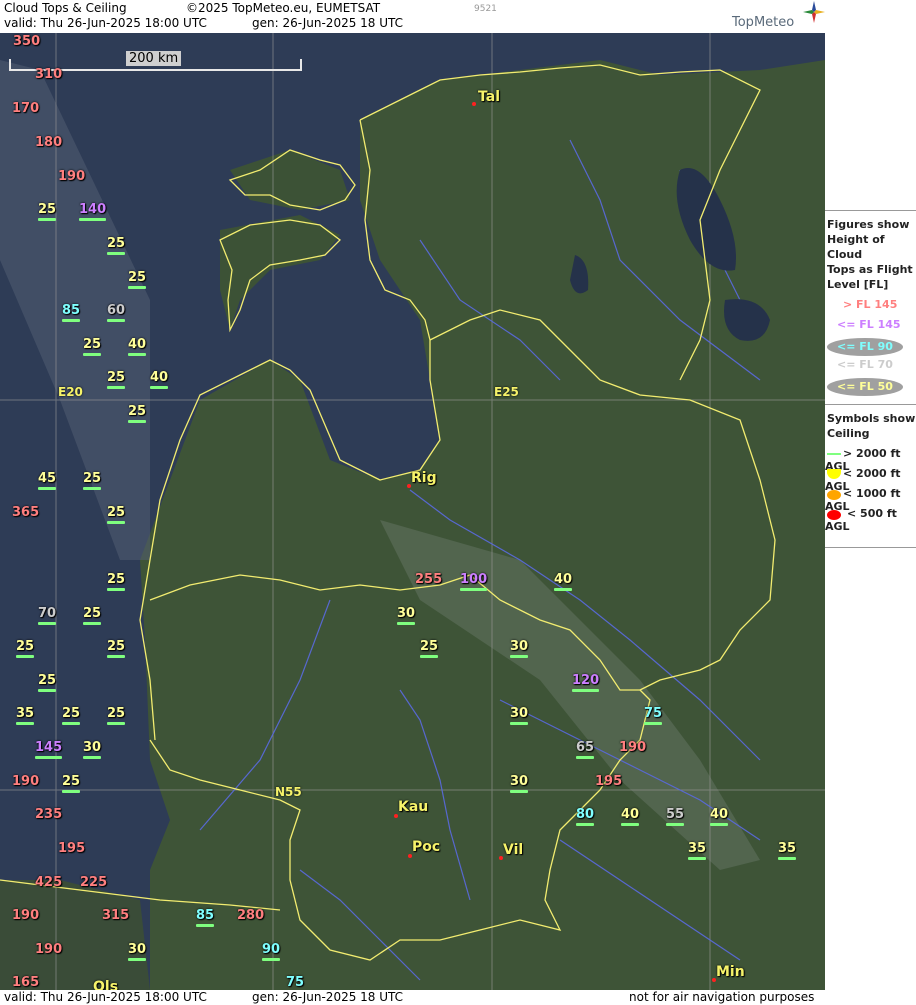  Describe the element at coordinates (863, 480) in the screenshot. I see `legend-ceiling-lt2000: < 2000 ft AGL` at that location.